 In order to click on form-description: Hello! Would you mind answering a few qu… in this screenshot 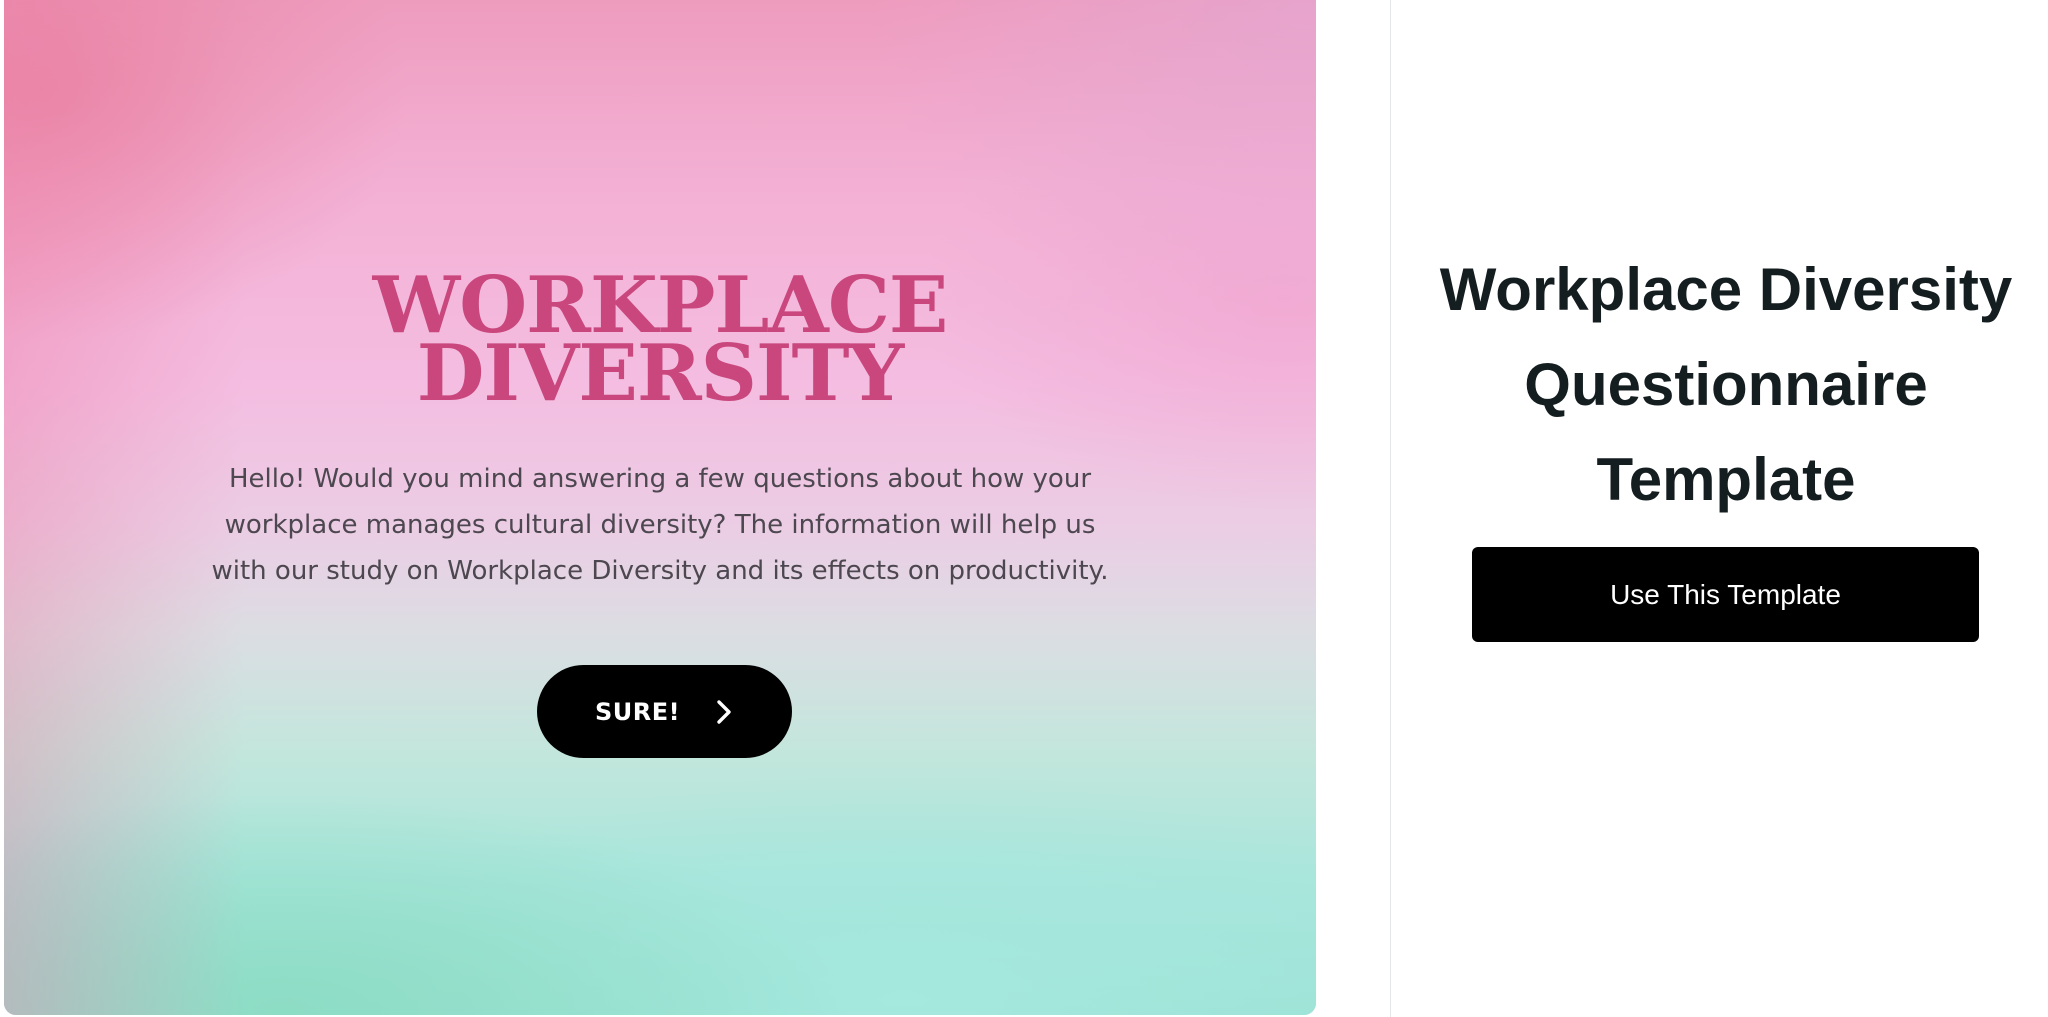, I will do `click(660, 525)`.